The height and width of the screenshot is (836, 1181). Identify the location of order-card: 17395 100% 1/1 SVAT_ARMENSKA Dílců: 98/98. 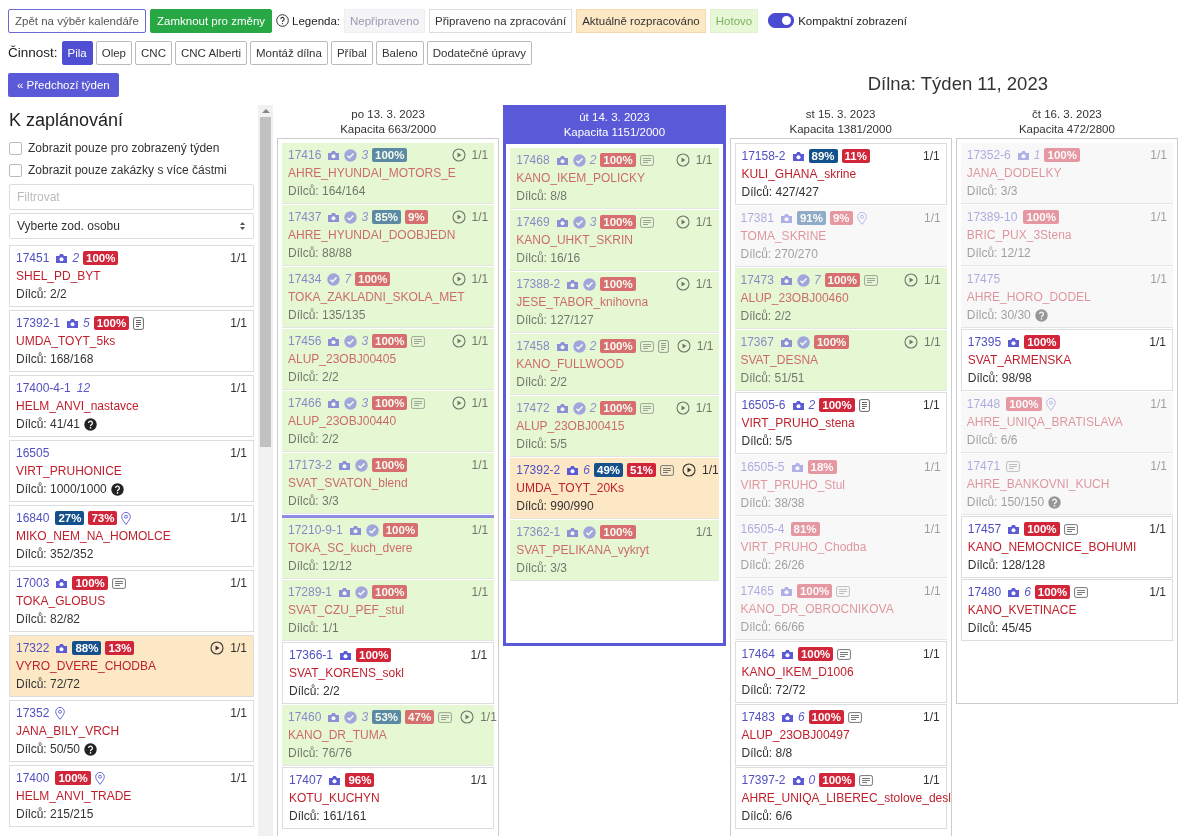
(1066, 360).